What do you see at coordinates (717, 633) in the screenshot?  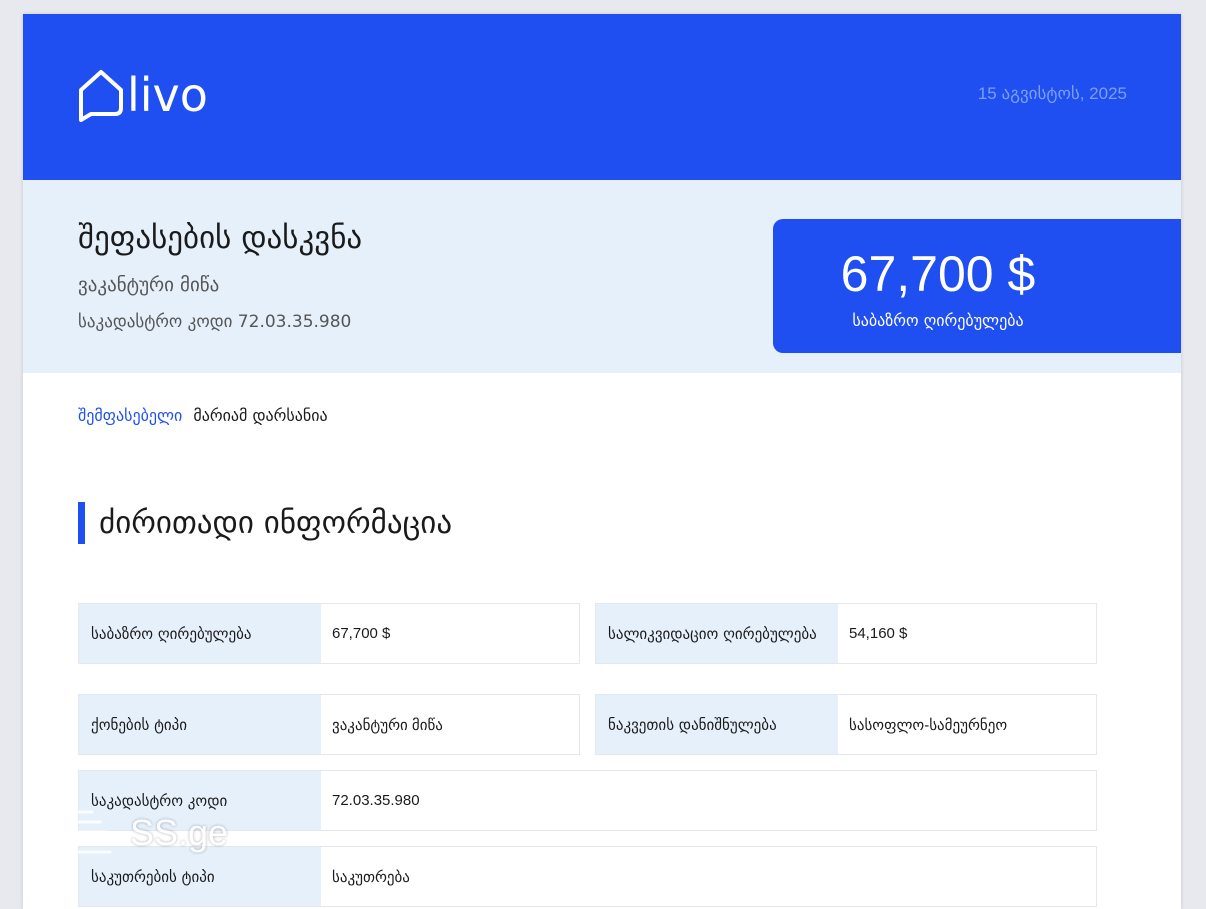 I see `info-label: სალიკვიდაციო ღირებულება` at bounding box center [717, 633].